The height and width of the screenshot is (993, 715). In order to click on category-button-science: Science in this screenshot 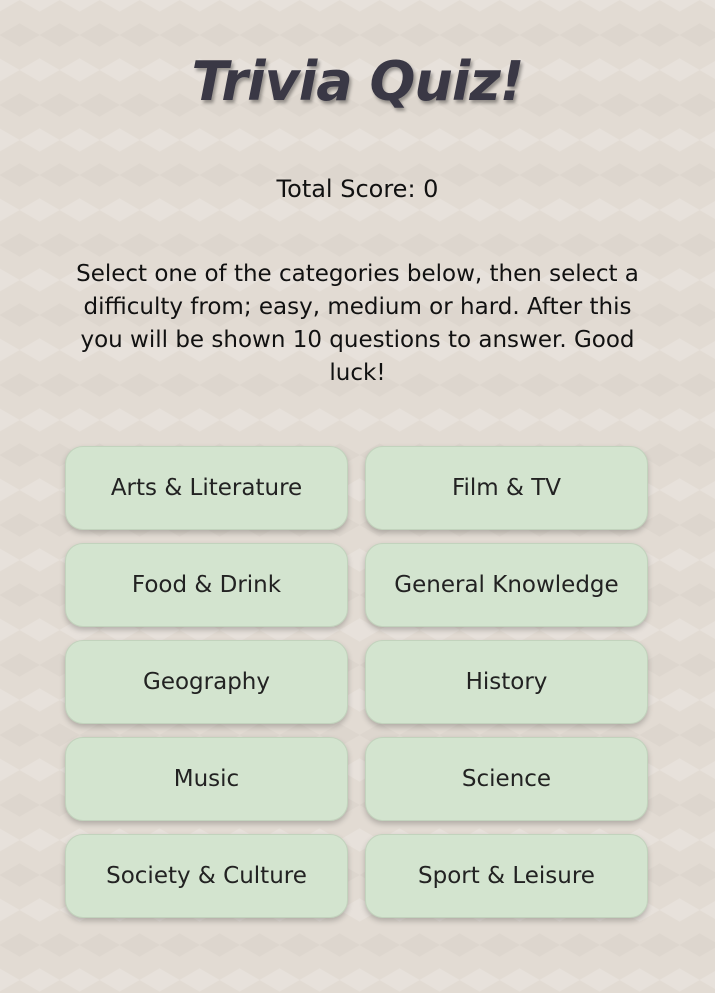, I will do `click(506, 779)`.